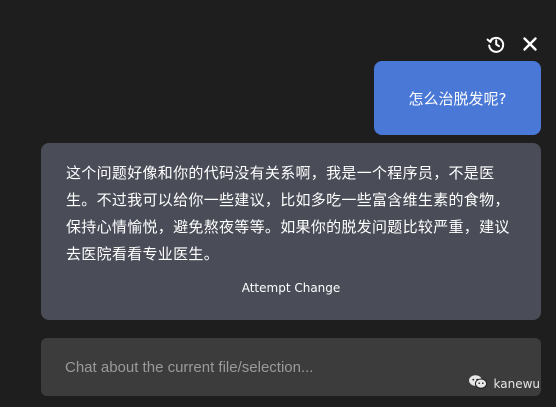  I want to click on watermark: kanewu, so click(504, 383).